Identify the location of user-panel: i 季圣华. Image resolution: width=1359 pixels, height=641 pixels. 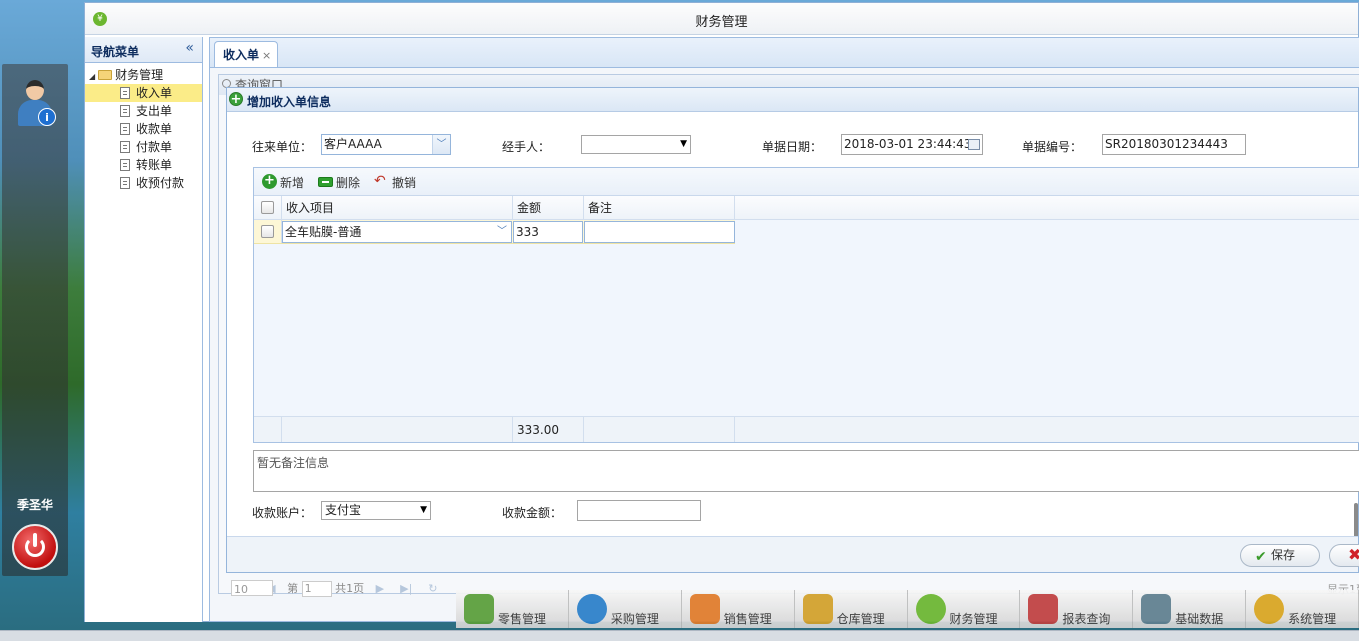
(35, 320).